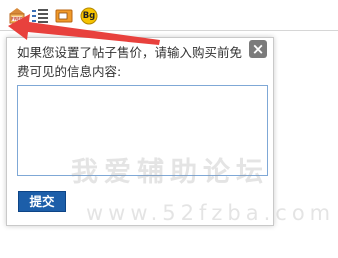  Describe the element at coordinates (130, 62) in the screenshot. I see `dialog-prompt-text: 如果您设置了帖子售价，请输入购买前免费可见的信息内容:` at that location.